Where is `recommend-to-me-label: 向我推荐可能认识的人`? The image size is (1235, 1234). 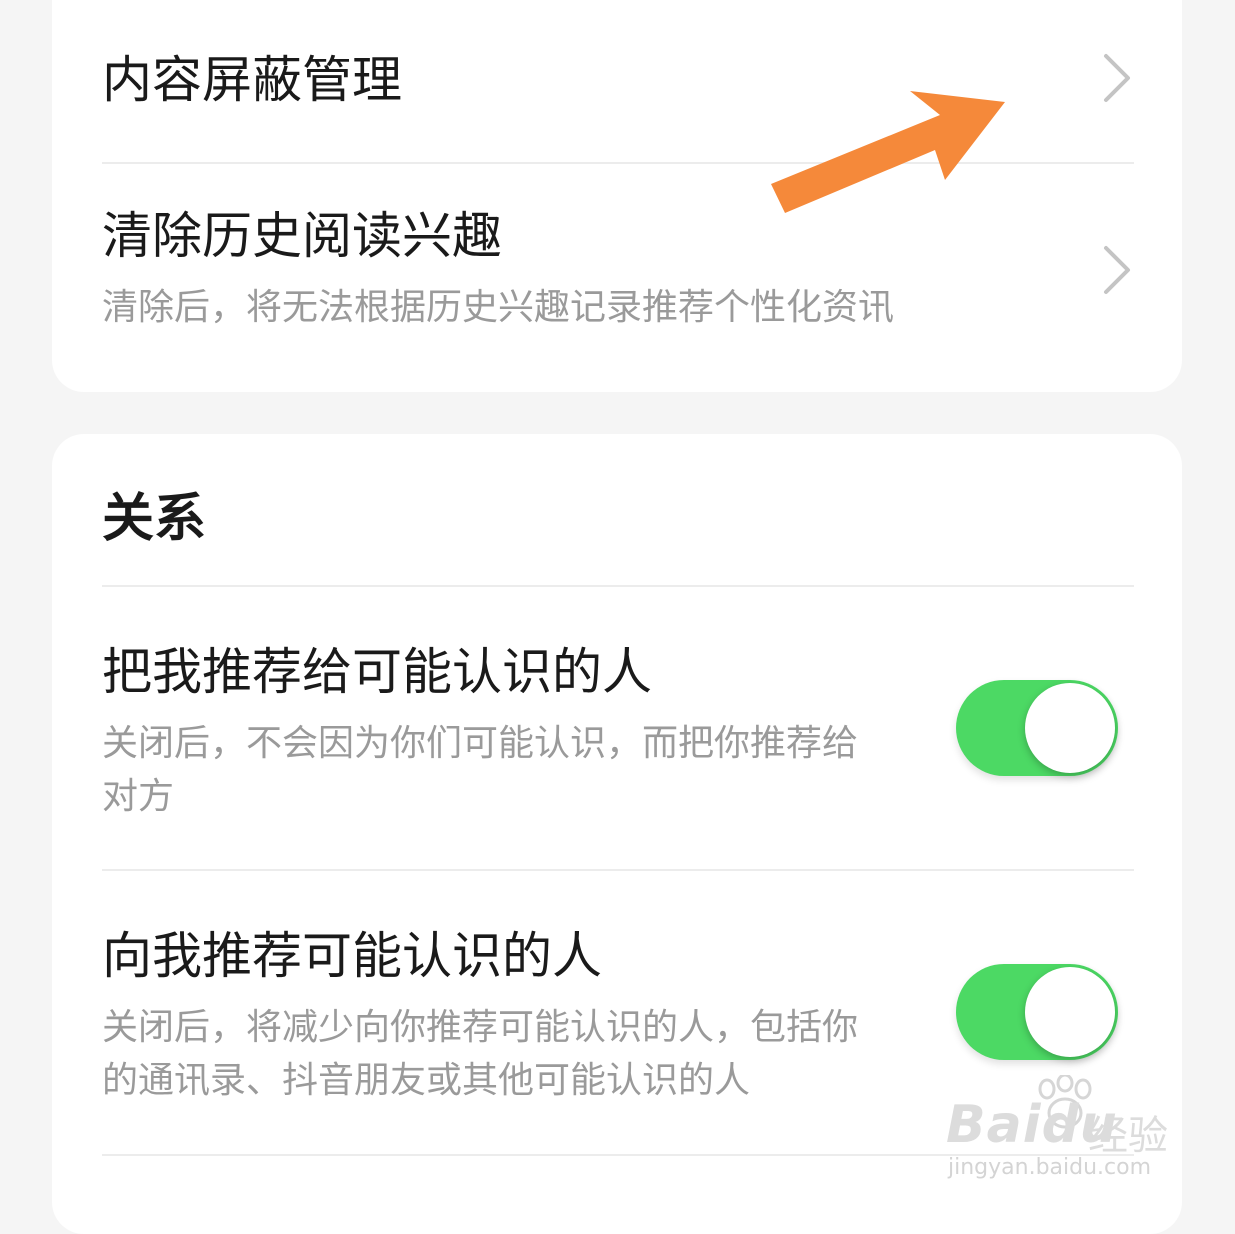 recommend-to-me-label: 向我推荐可能认识的人 is located at coordinates (352, 956).